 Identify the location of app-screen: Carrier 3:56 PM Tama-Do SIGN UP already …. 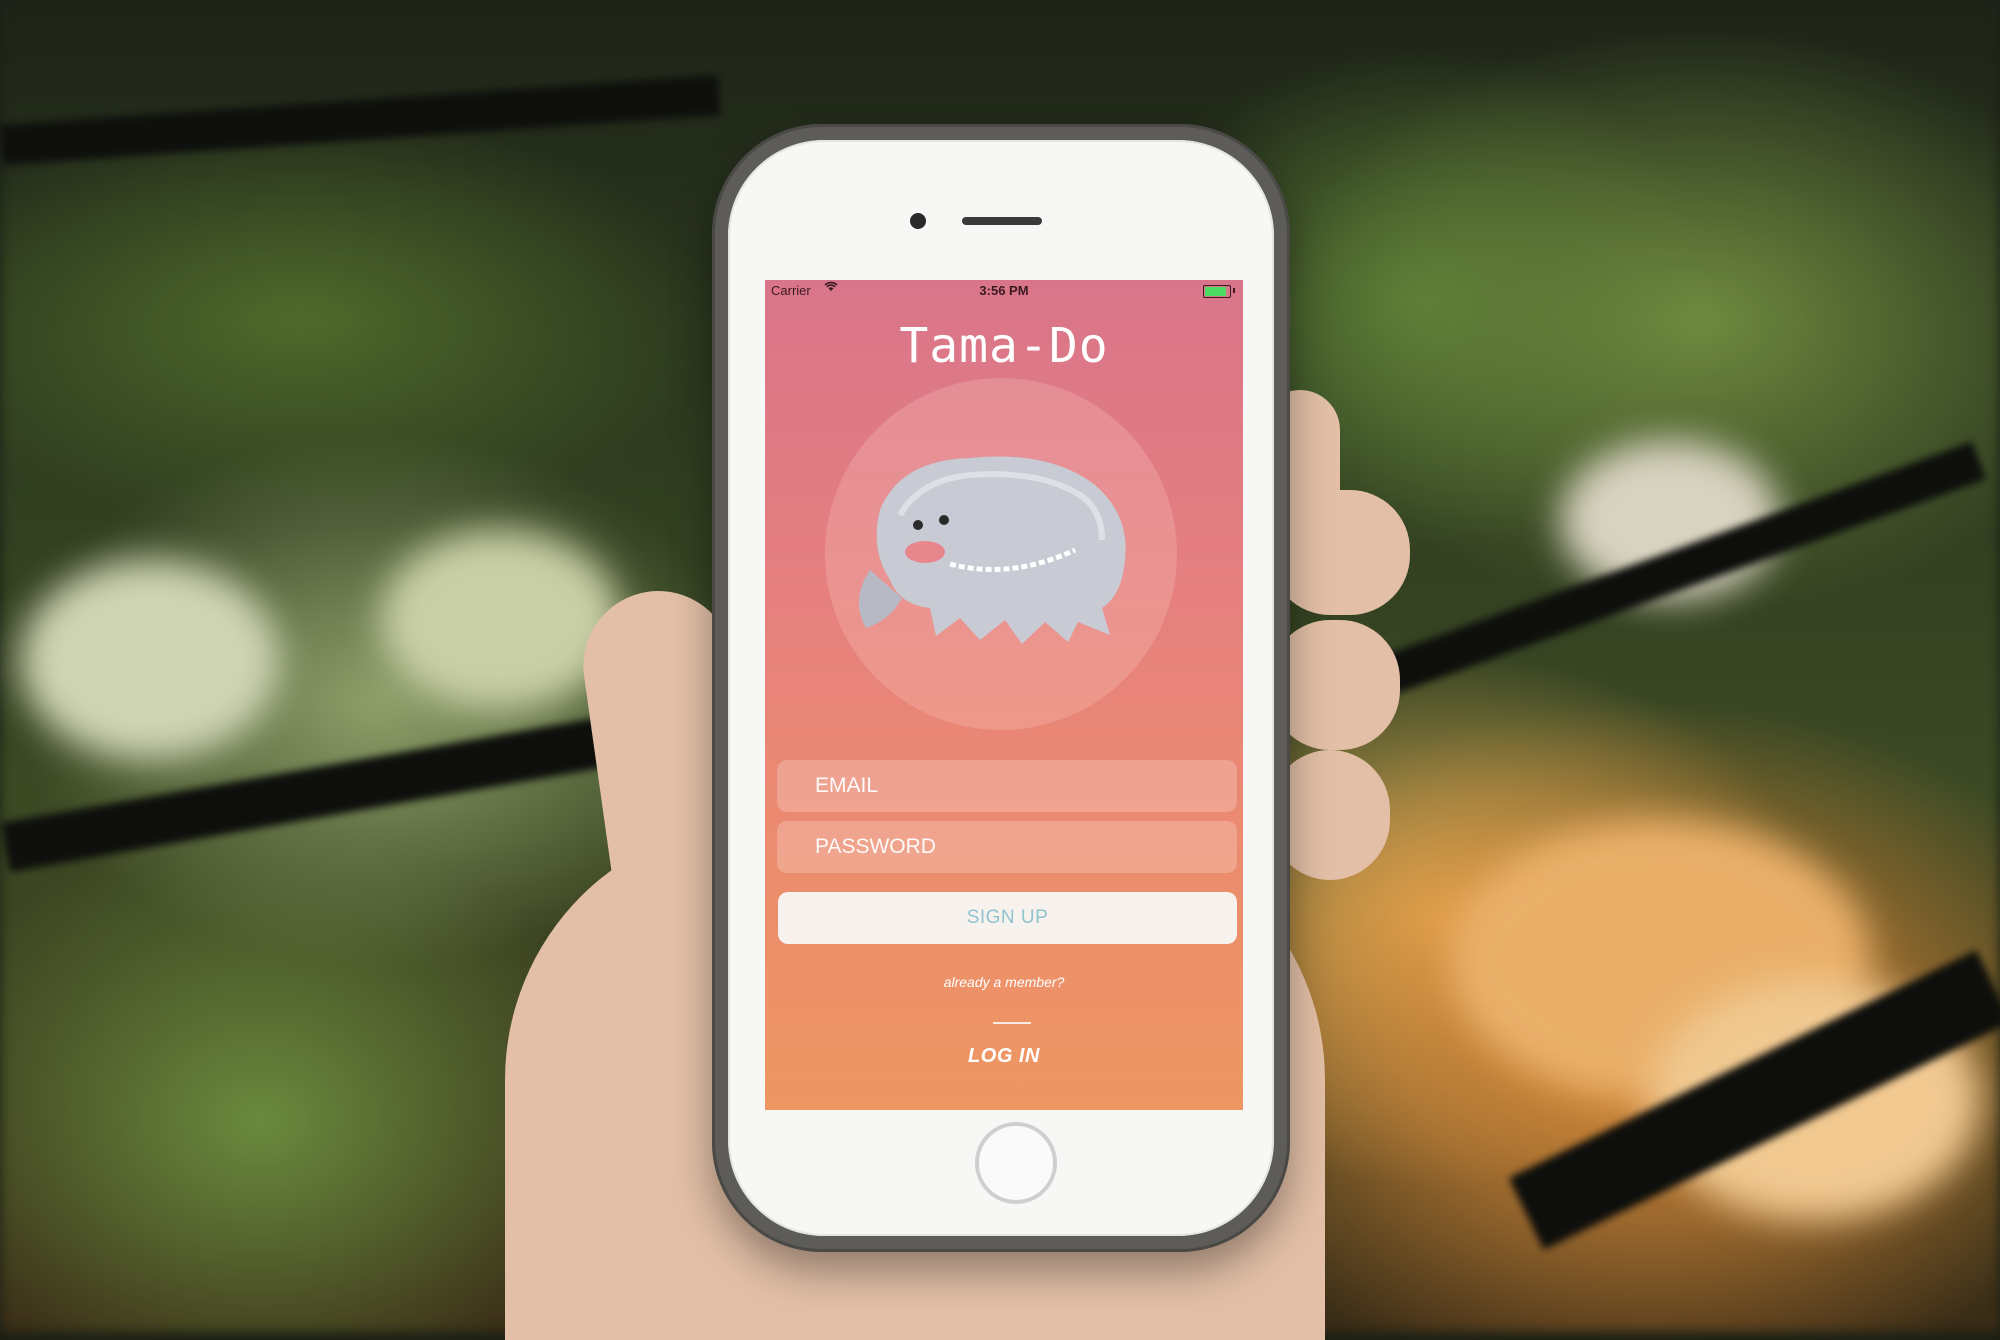
(1004, 695).